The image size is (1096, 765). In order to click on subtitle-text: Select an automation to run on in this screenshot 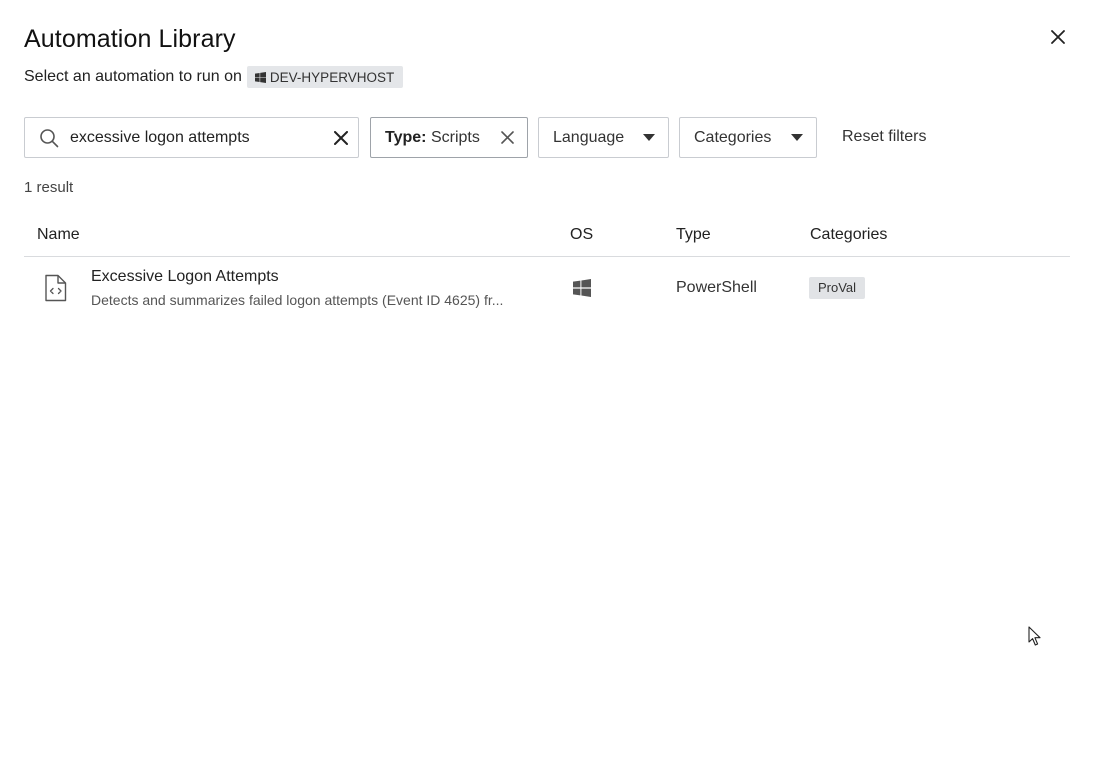, I will do `click(133, 76)`.